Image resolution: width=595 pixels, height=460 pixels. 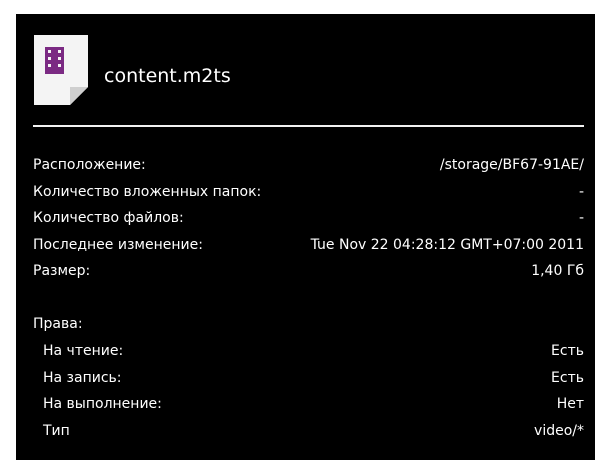 What do you see at coordinates (308, 218) in the screenshot?
I see `detail-row-files: Количество файлов: -` at bounding box center [308, 218].